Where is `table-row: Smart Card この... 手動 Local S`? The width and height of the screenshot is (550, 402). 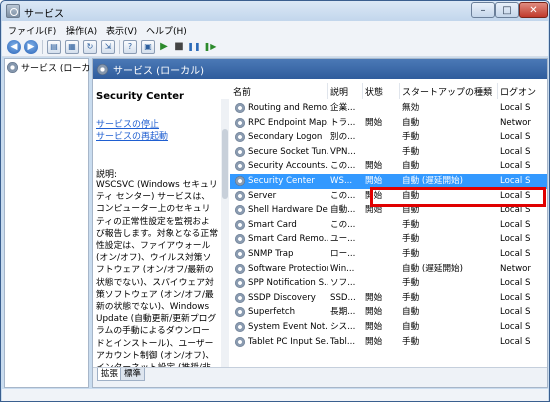
table-row: Smart Card この... 手動 Local S is located at coordinates (388, 225).